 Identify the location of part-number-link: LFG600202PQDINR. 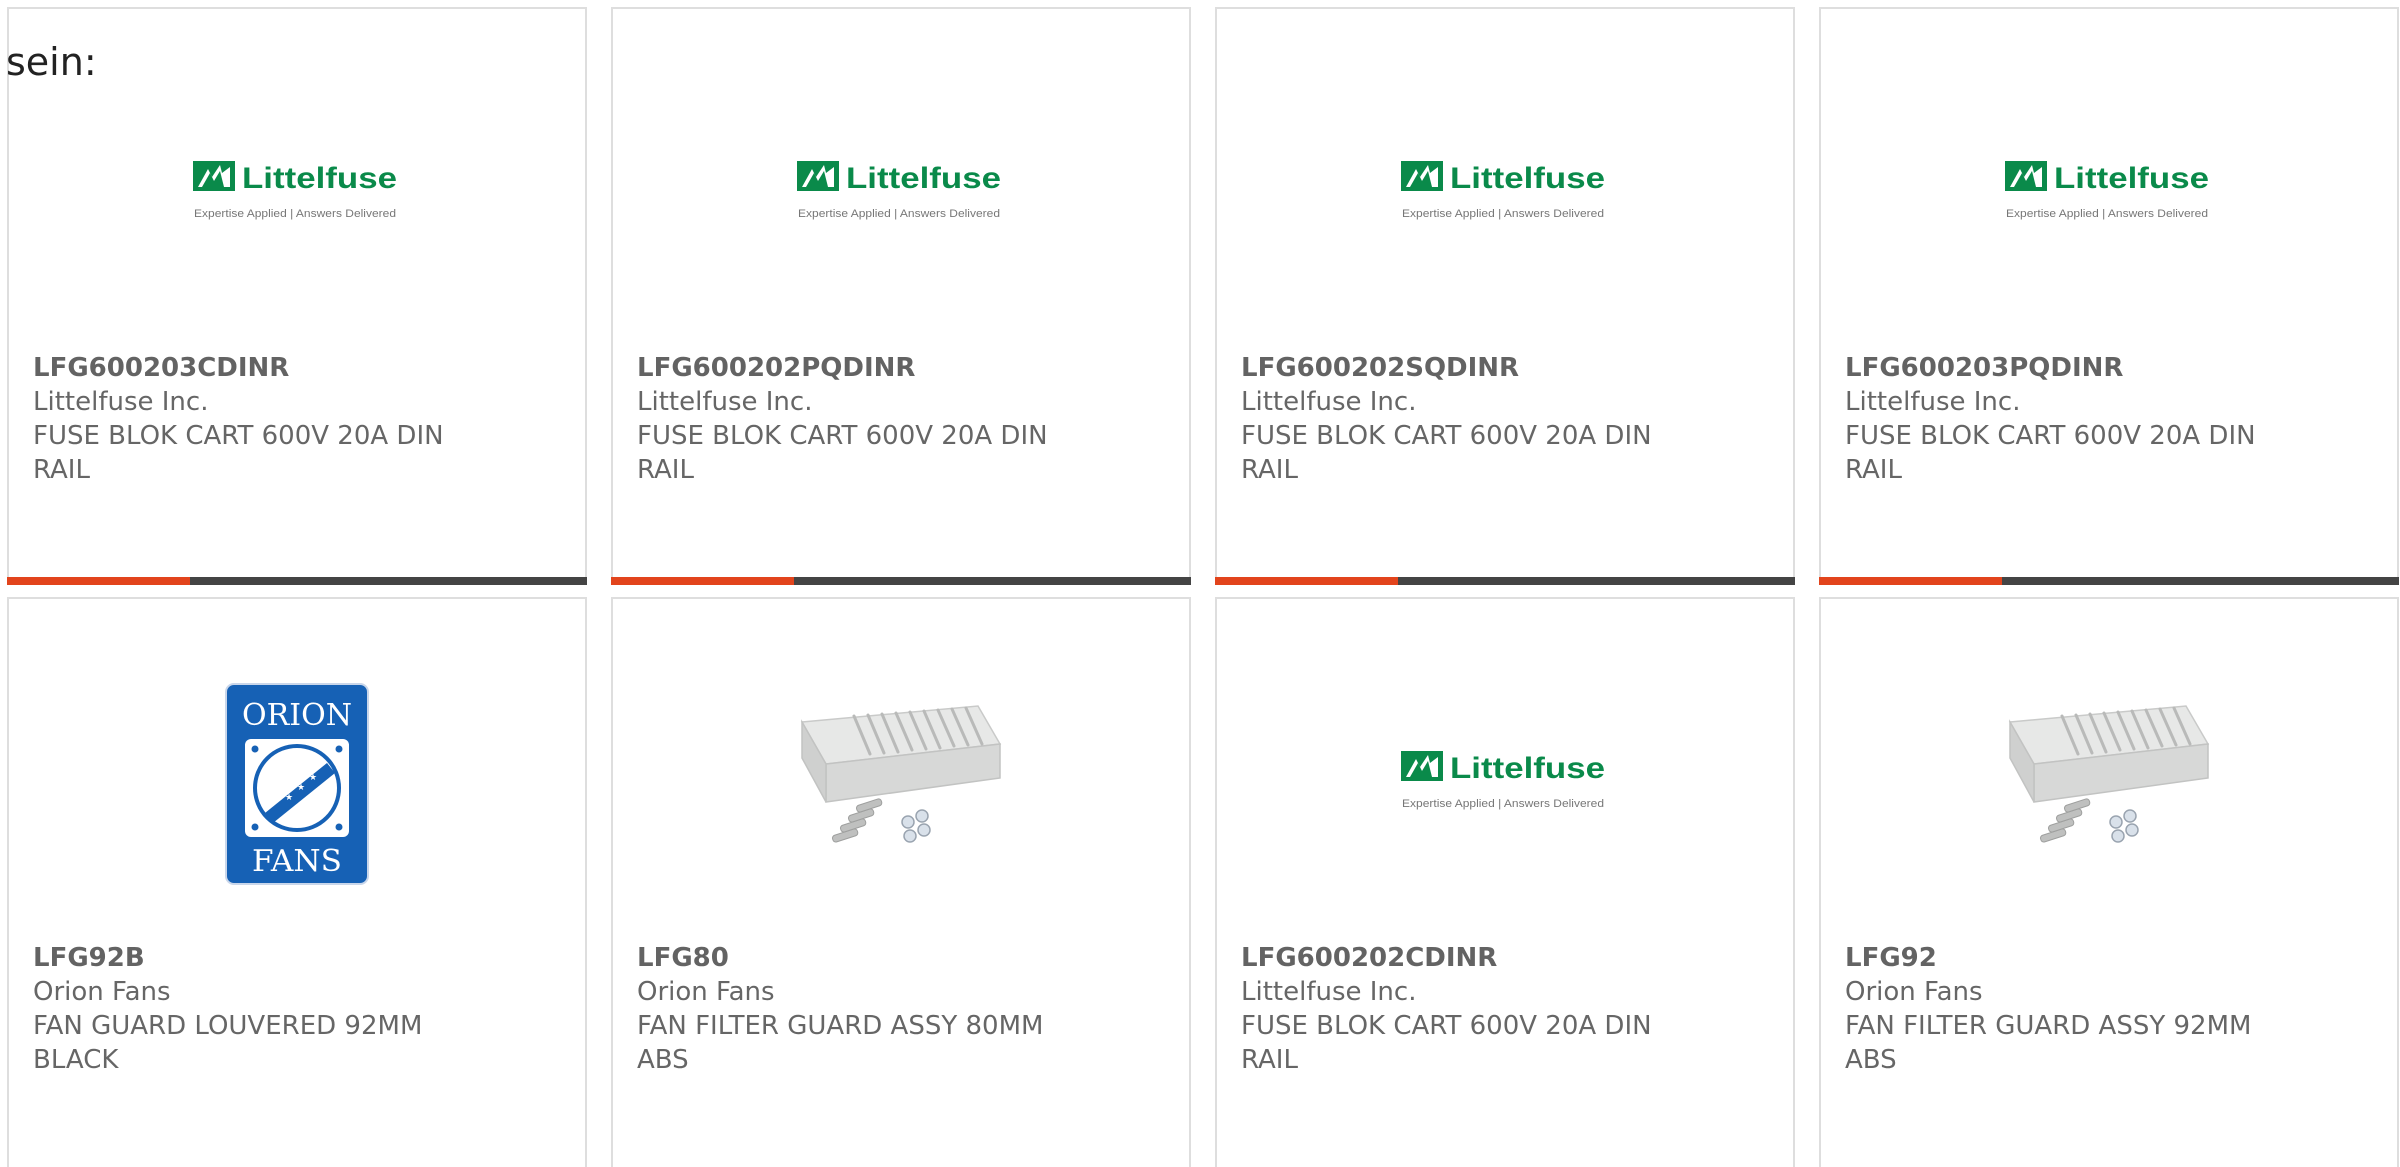
(852, 368).